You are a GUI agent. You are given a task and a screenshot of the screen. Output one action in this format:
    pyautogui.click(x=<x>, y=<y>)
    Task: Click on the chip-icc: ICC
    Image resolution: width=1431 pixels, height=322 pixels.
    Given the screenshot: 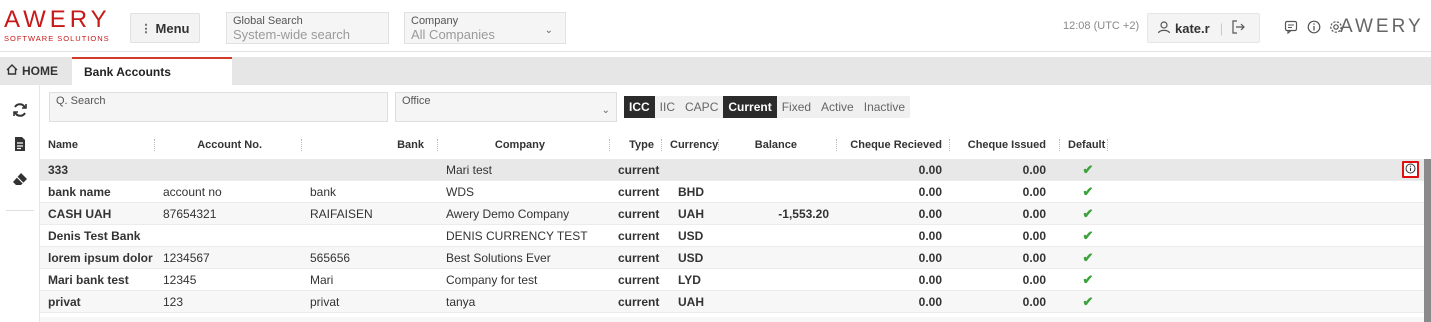 What is the action you would take?
    pyautogui.click(x=639, y=107)
    